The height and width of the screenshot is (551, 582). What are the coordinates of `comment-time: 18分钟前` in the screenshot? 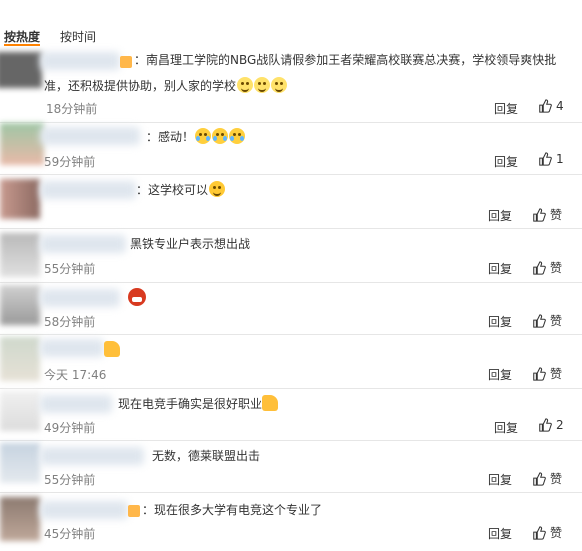 It's located at (72, 109).